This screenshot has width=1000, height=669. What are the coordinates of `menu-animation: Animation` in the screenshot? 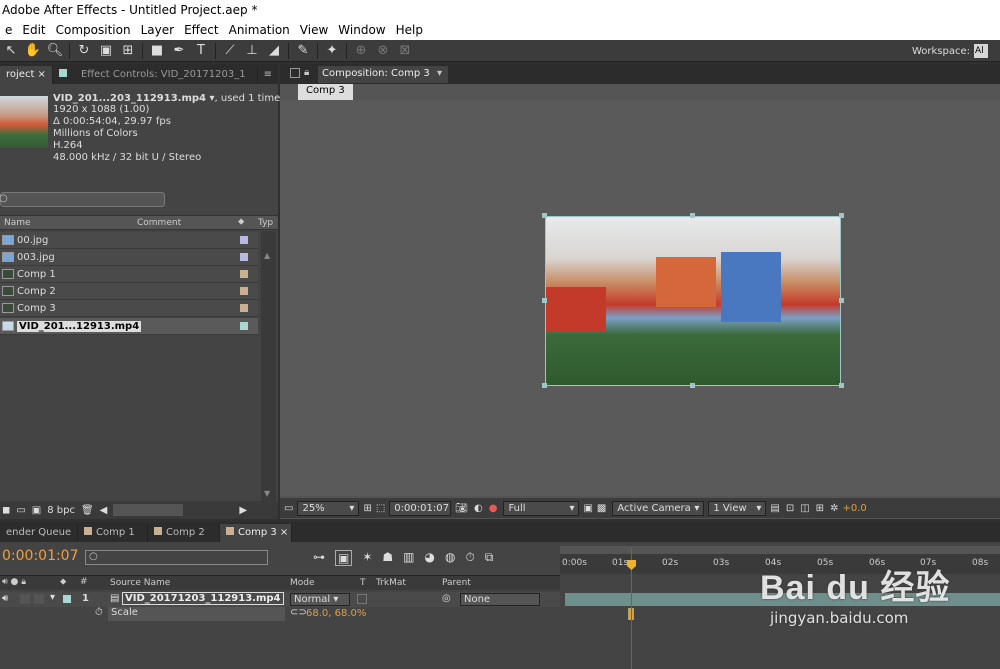 It's located at (259, 30).